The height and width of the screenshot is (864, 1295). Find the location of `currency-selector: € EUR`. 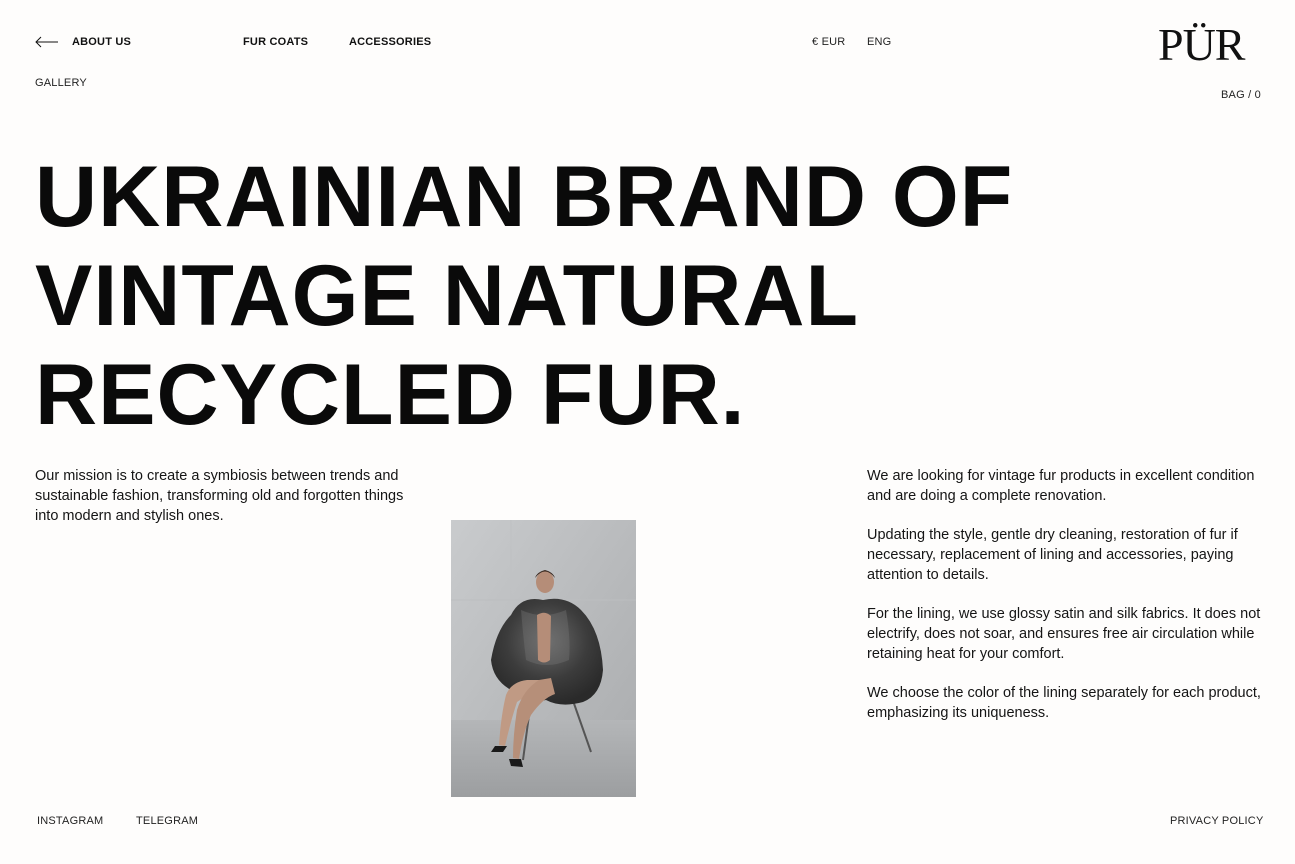

currency-selector: € EUR is located at coordinates (828, 42).